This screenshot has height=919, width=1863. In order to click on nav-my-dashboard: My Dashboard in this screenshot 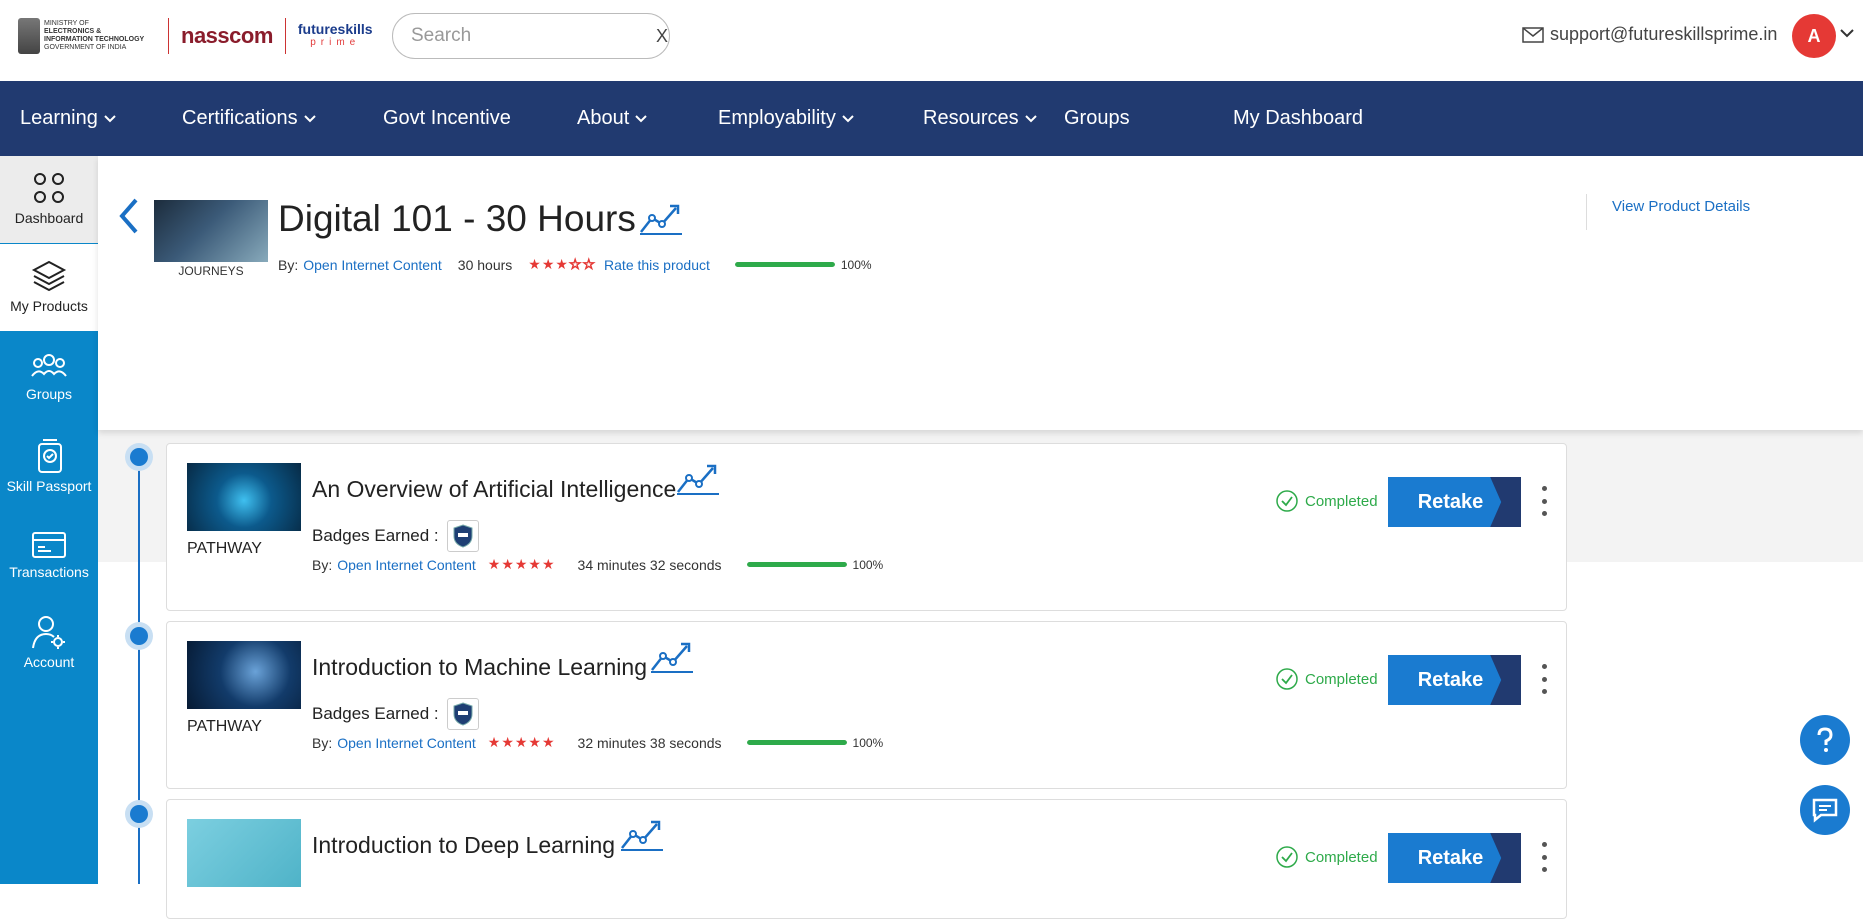, I will do `click(1298, 118)`.